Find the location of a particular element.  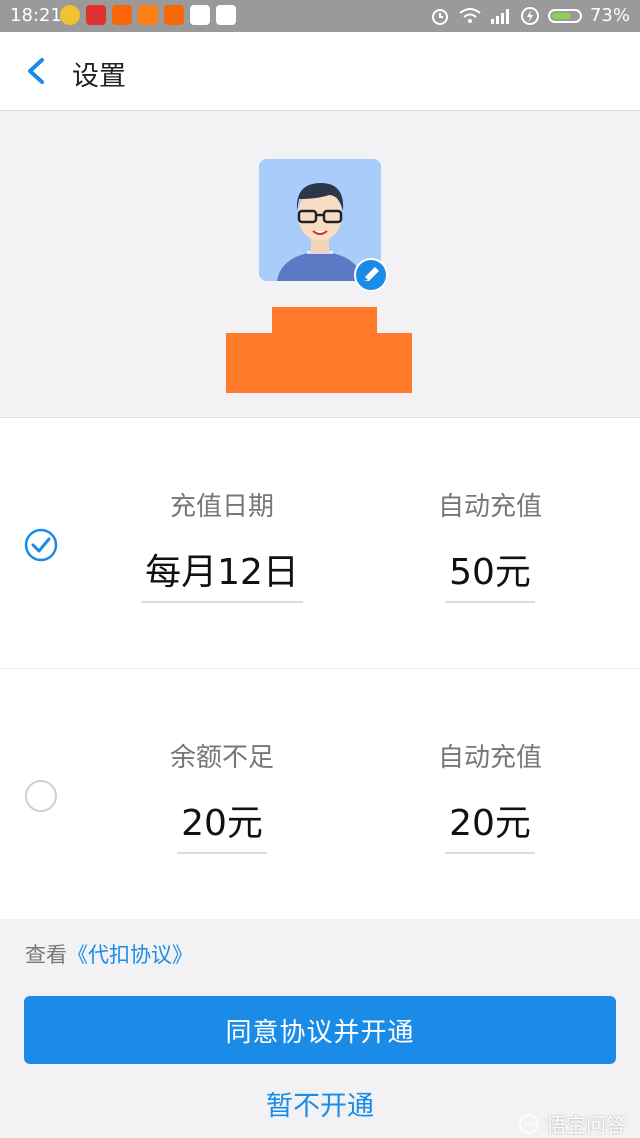

notification-icons is located at coordinates (148, 15).